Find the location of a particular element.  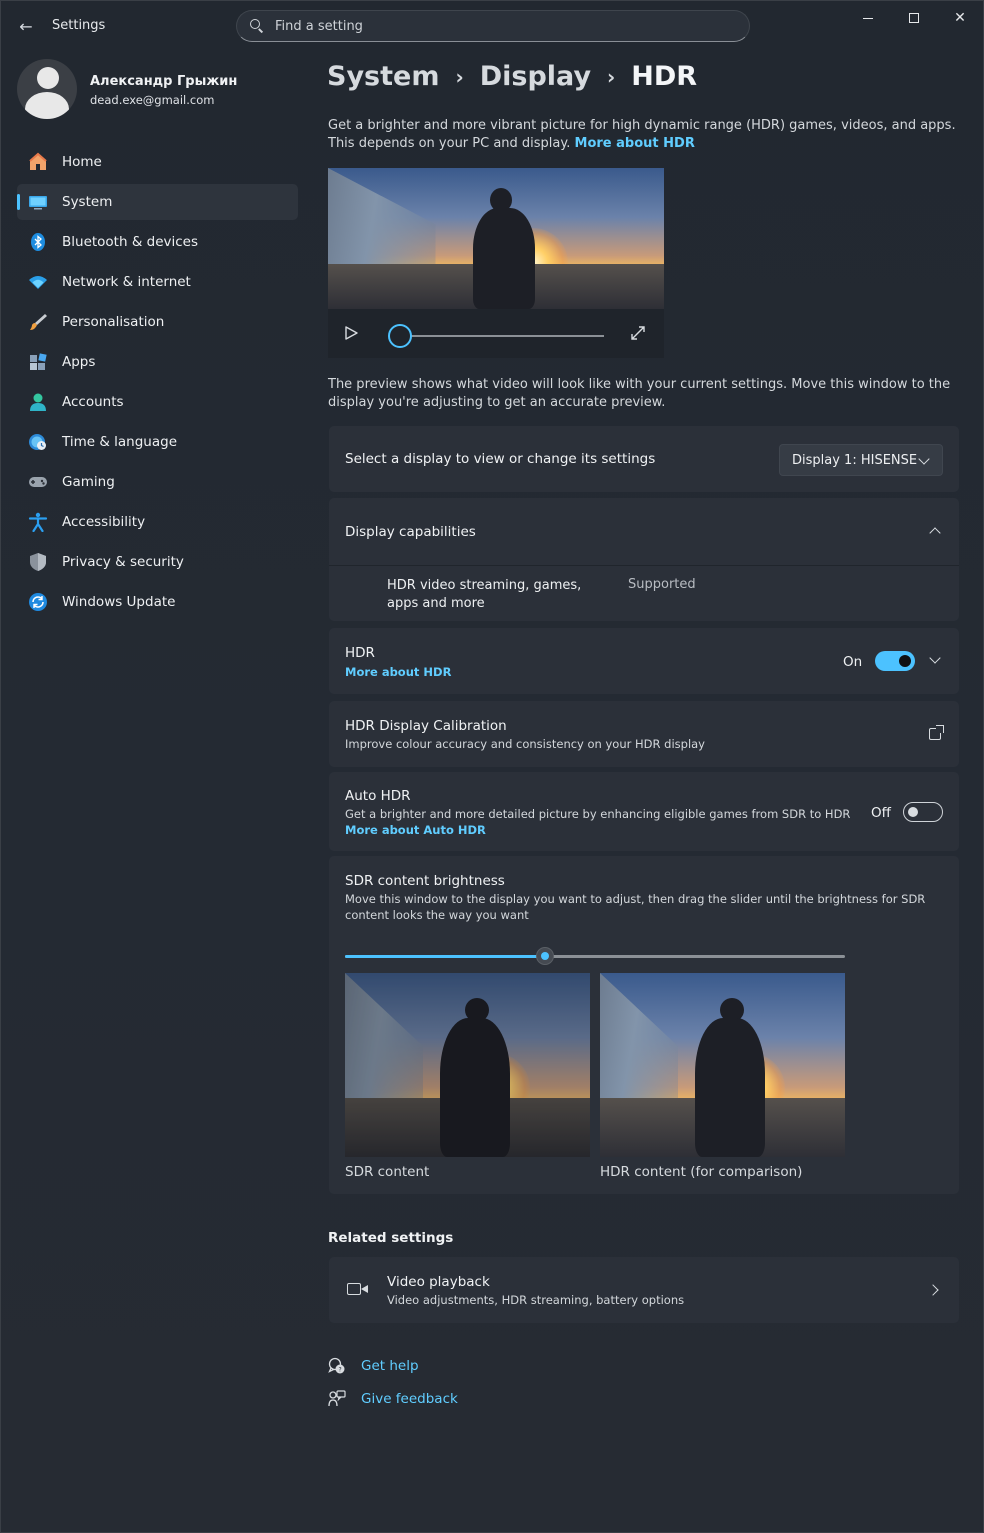

display-capabilities-title: Display capabilities is located at coordinates (410, 532).